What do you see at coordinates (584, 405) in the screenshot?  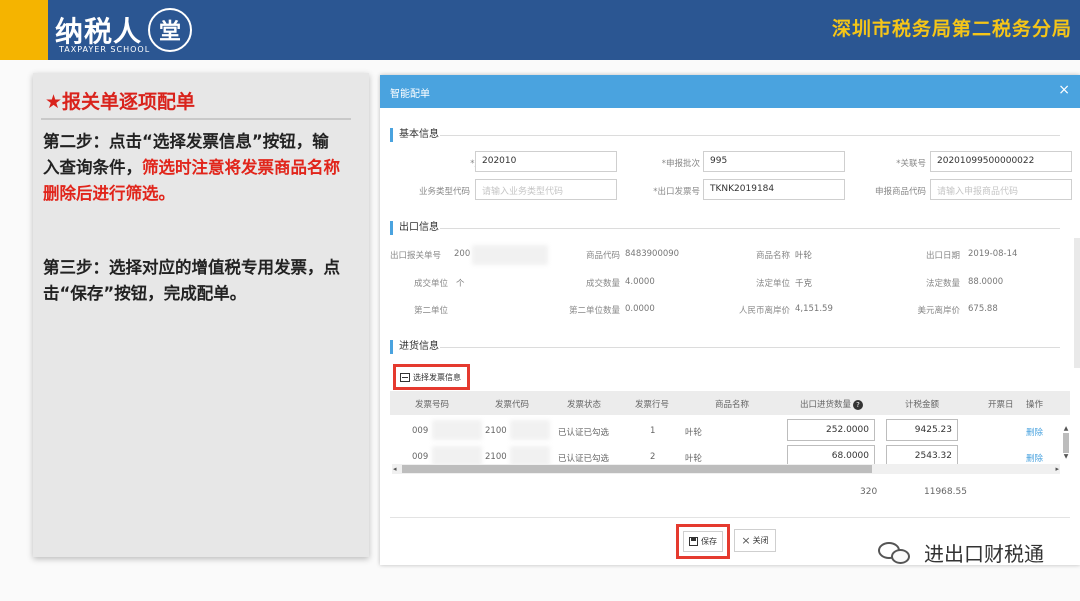 I see `col-invoice-status: 发票状态` at bounding box center [584, 405].